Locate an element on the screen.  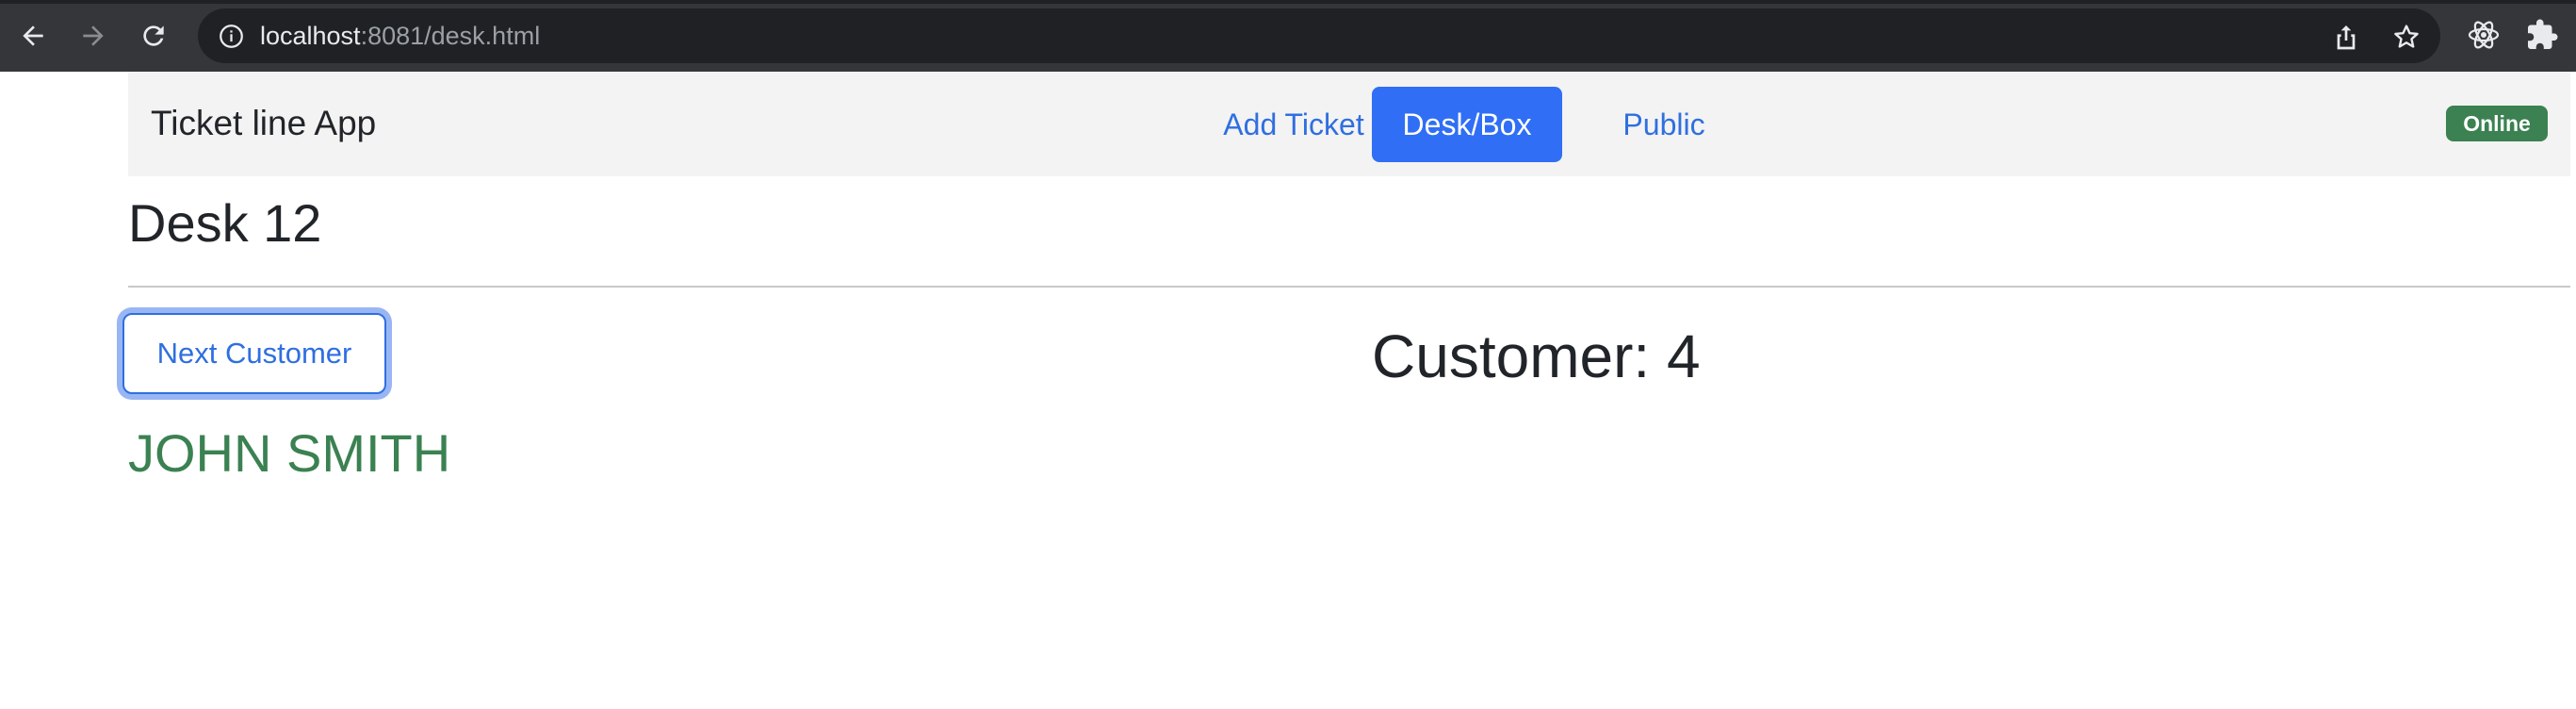
back-button is located at coordinates (33, 36).